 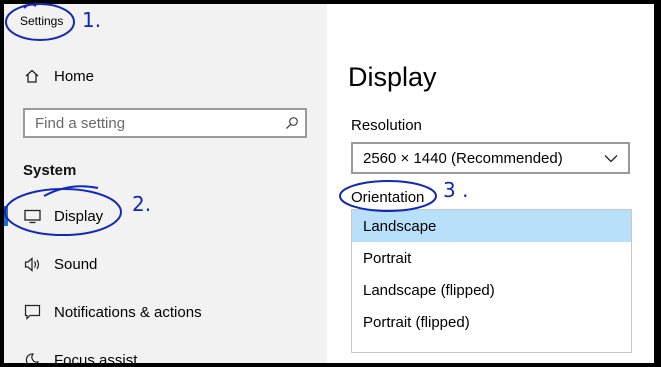 I want to click on annotation-label-3: 3 ., so click(x=456, y=190).